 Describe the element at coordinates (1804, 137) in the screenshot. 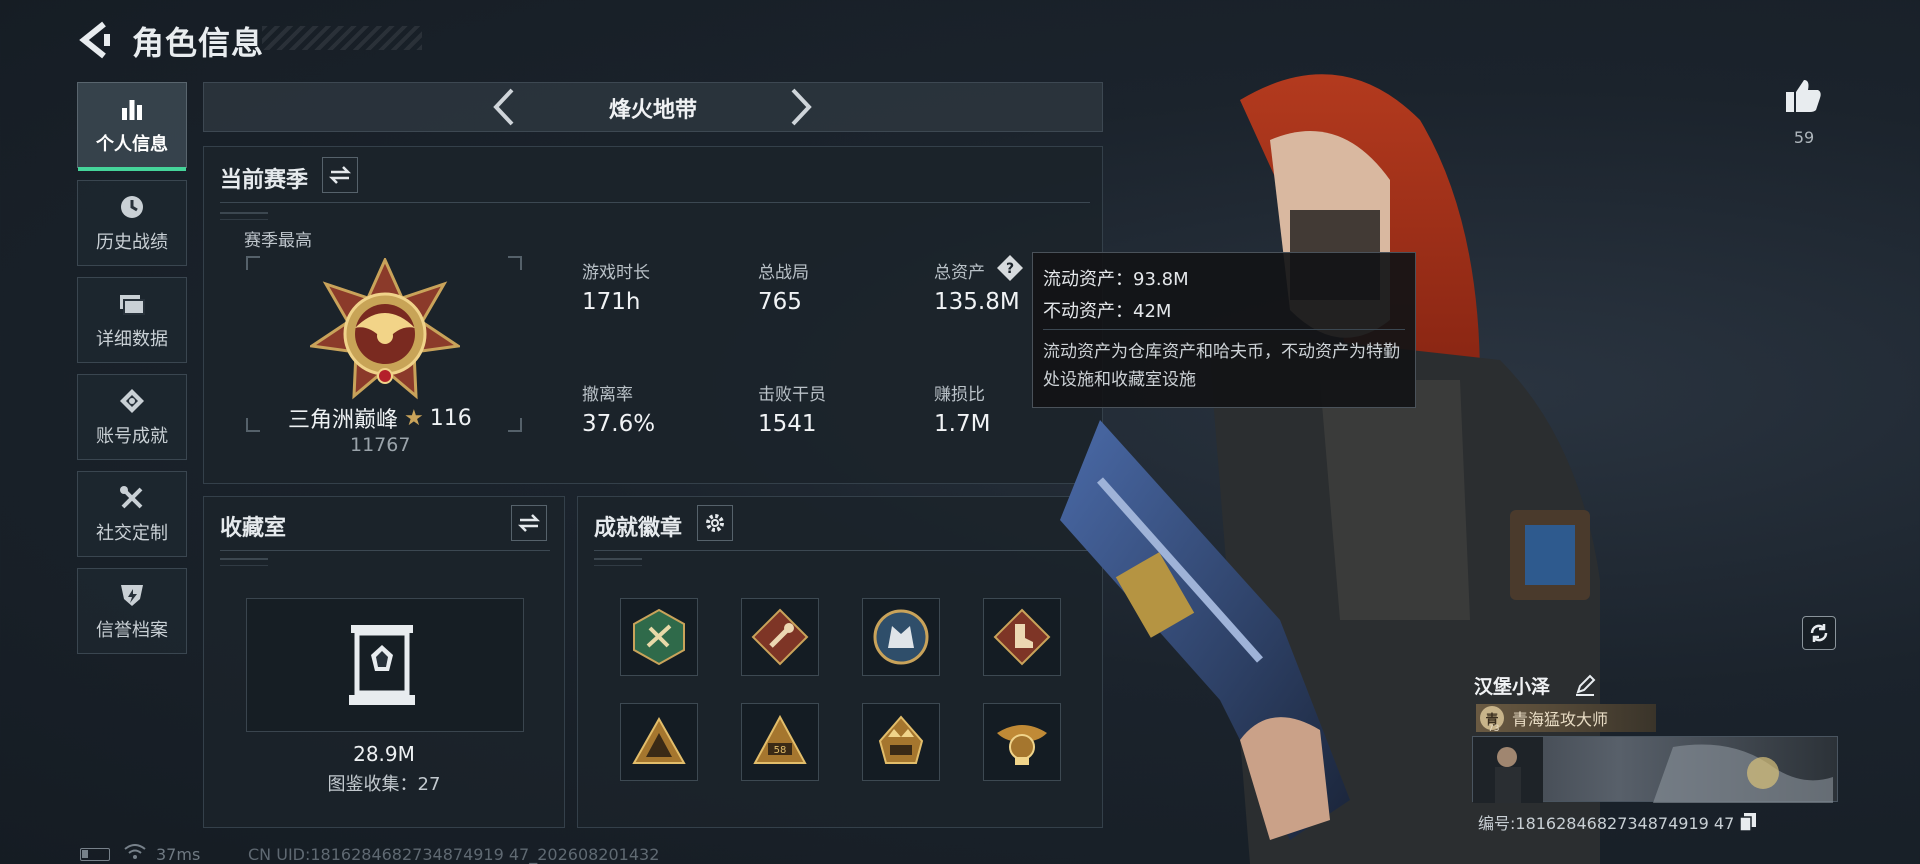

I see `like-count: 59` at that location.